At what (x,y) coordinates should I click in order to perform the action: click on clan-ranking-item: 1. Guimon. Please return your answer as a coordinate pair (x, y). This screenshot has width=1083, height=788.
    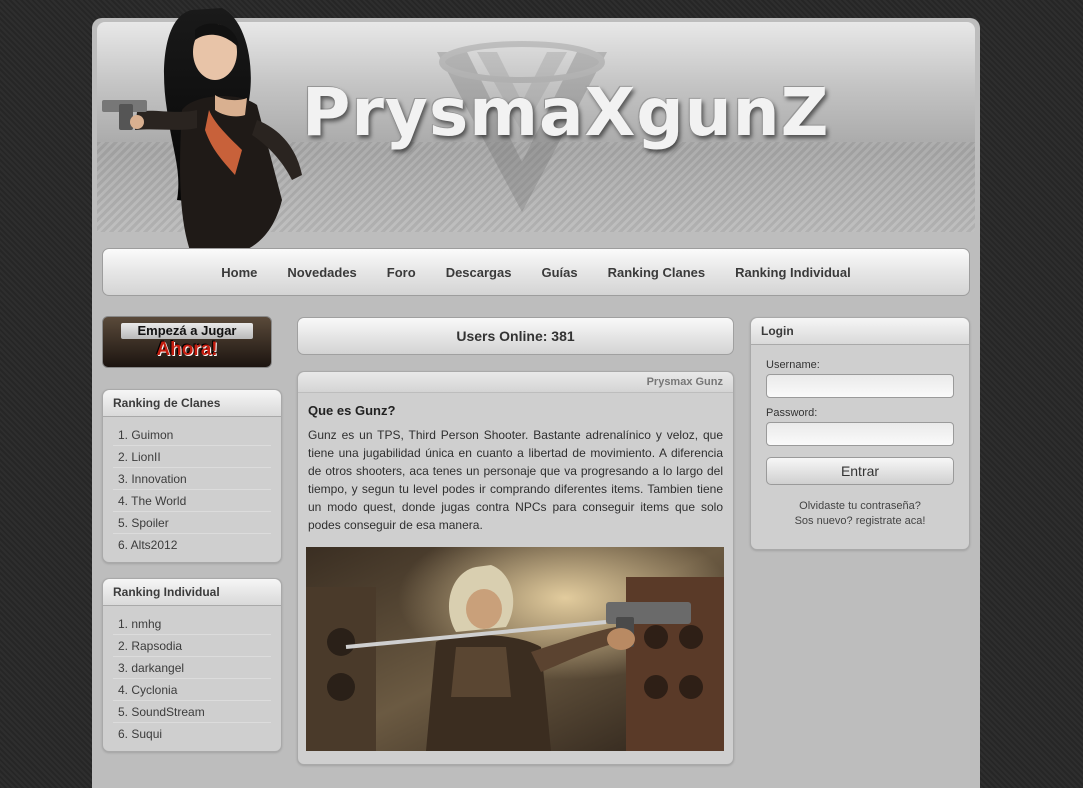
    Looking at the image, I should click on (192, 435).